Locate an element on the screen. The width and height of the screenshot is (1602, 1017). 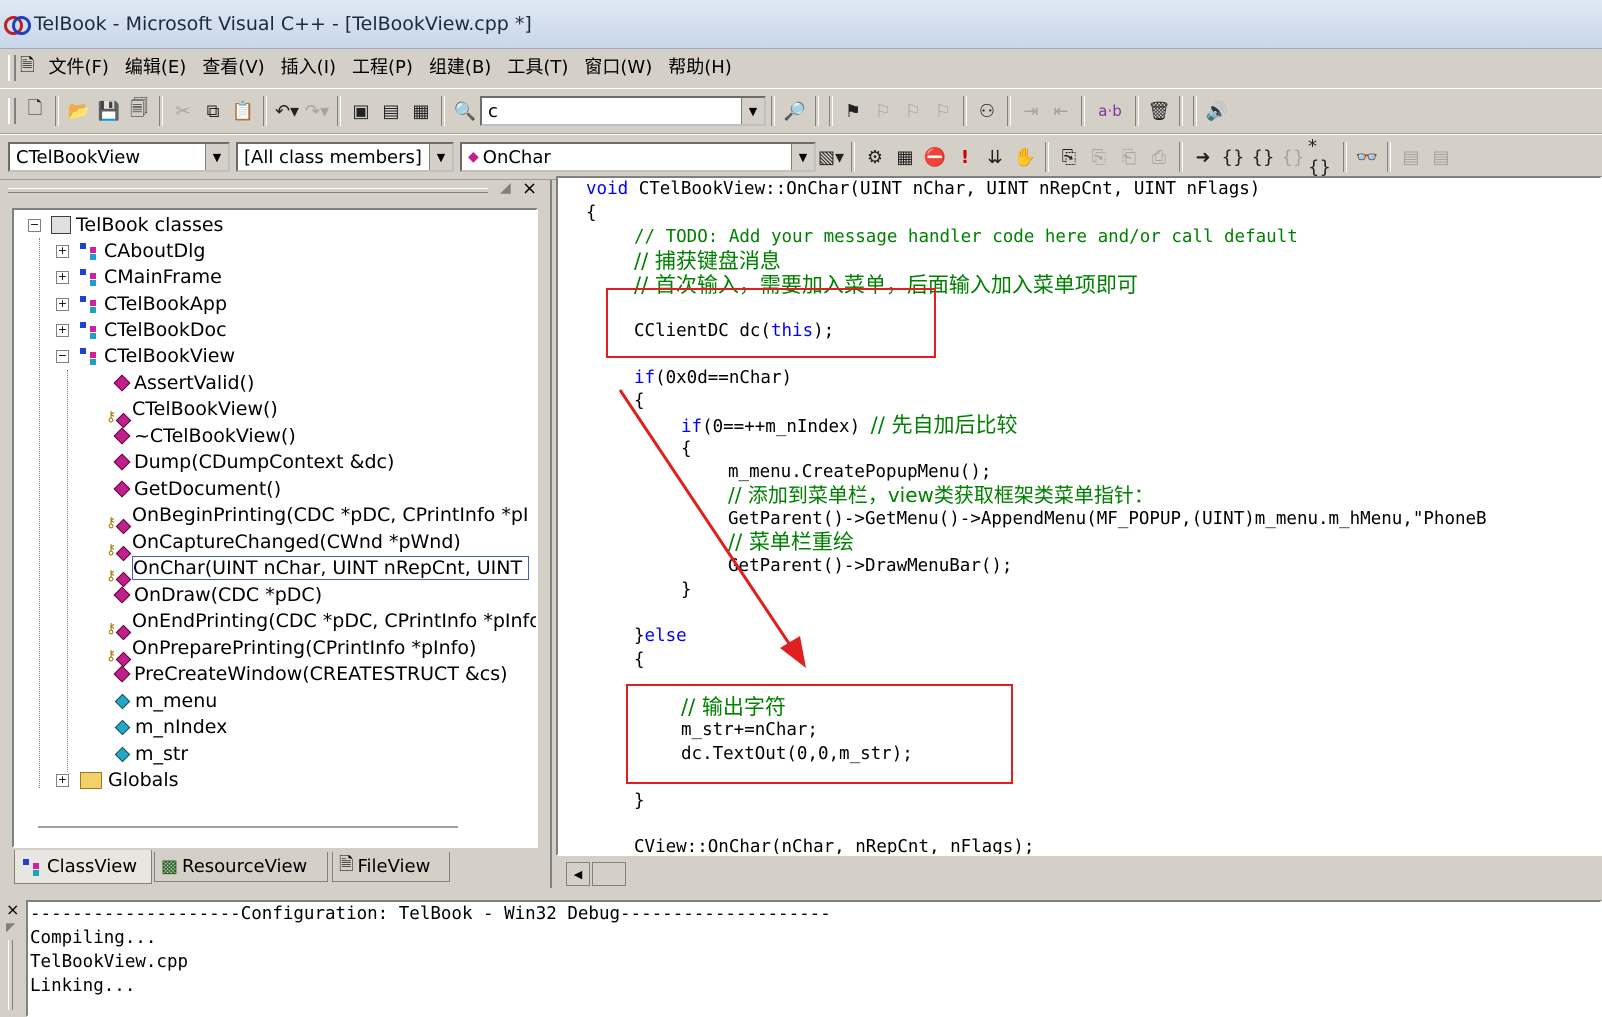
run-to-cursor-icon: *{} is located at coordinates (1323, 157).